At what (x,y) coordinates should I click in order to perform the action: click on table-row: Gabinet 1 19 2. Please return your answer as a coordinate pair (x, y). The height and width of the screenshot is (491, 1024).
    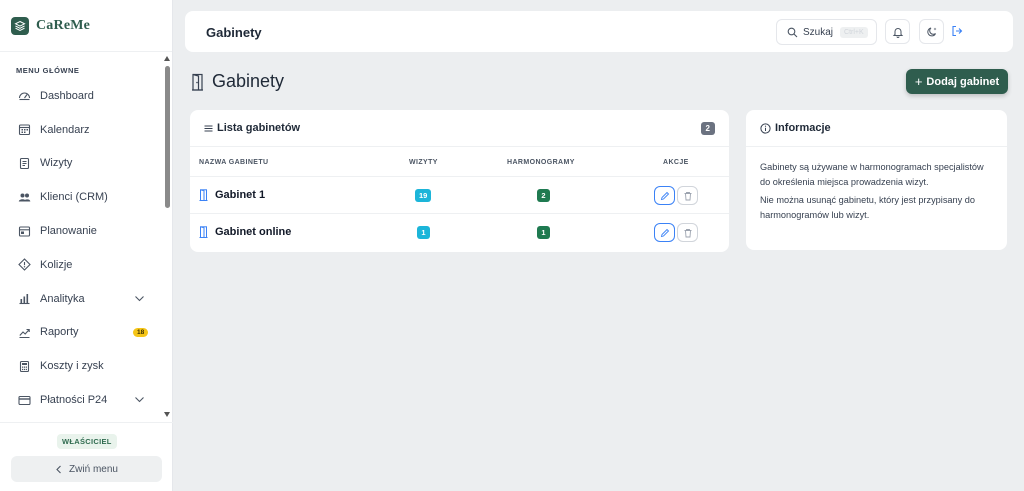
    Looking at the image, I should click on (459, 195).